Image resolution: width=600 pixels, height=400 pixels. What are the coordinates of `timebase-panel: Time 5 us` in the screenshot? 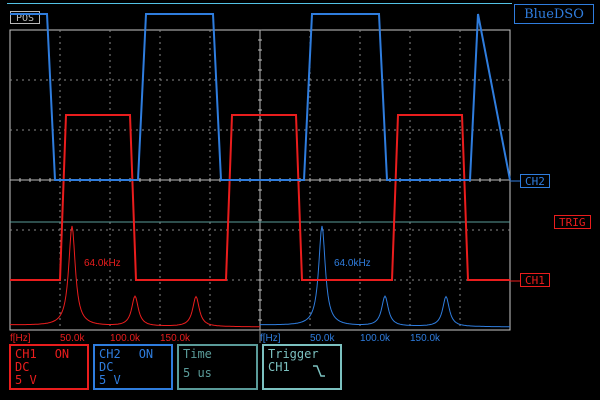 It's located at (217, 367).